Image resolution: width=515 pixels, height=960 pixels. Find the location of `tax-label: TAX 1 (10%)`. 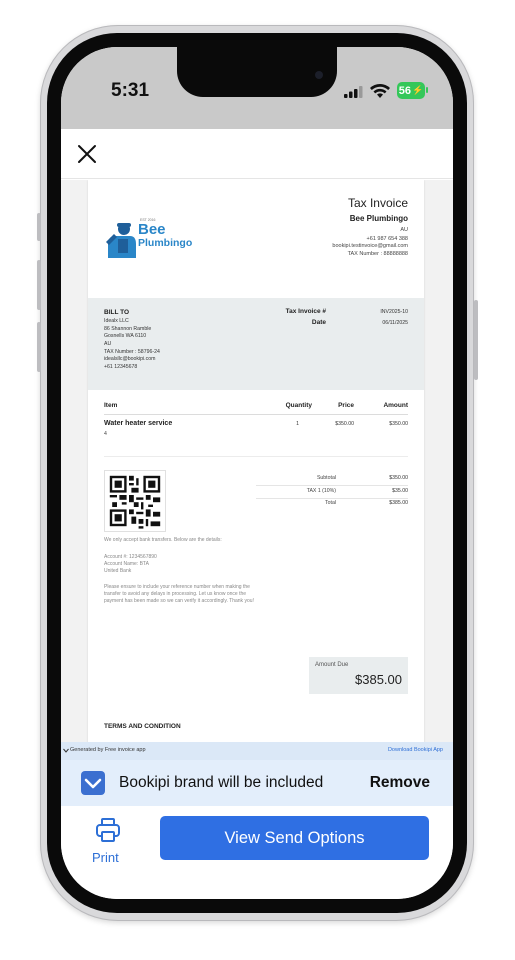

tax-label: TAX 1 (10%) is located at coordinates (321, 491).